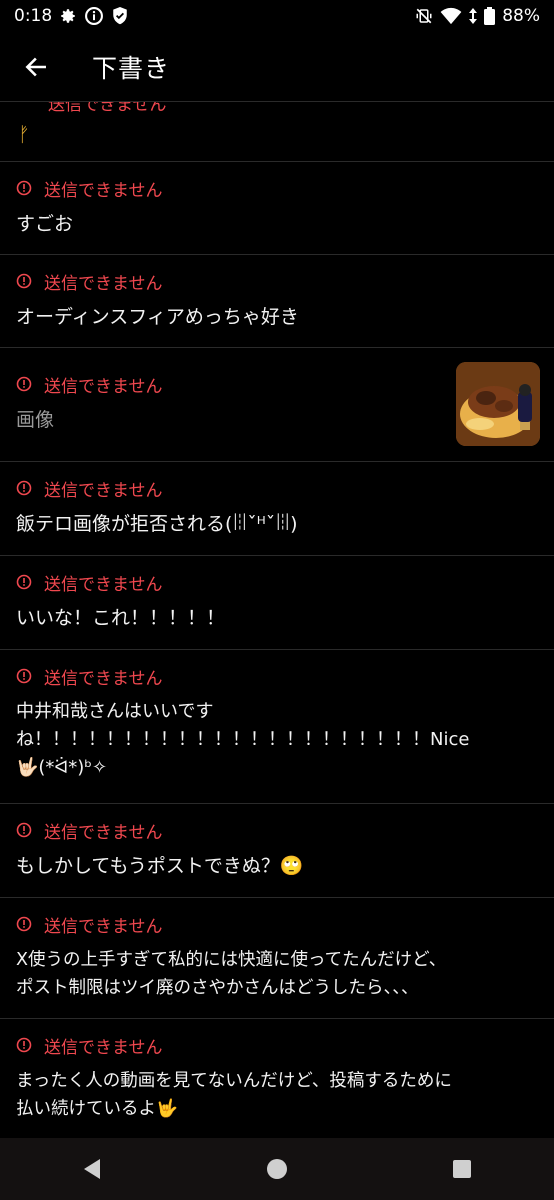 This screenshot has height=1200, width=554. Describe the element at coordinates (120, 16) in the screenshot. I see `shield-check-icon` at that location.